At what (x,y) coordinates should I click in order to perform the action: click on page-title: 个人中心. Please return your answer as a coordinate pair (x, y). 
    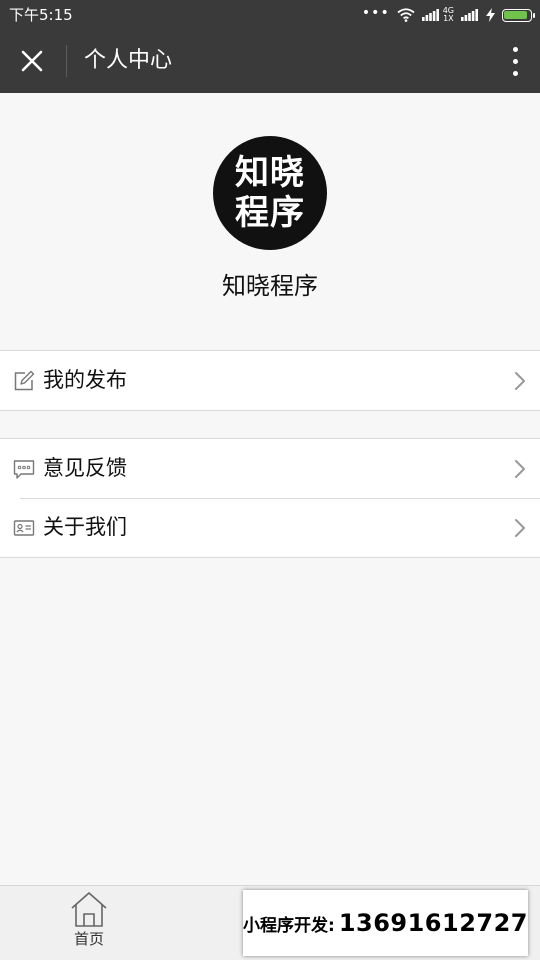
    Looking at the image, I should click on (128, 60).